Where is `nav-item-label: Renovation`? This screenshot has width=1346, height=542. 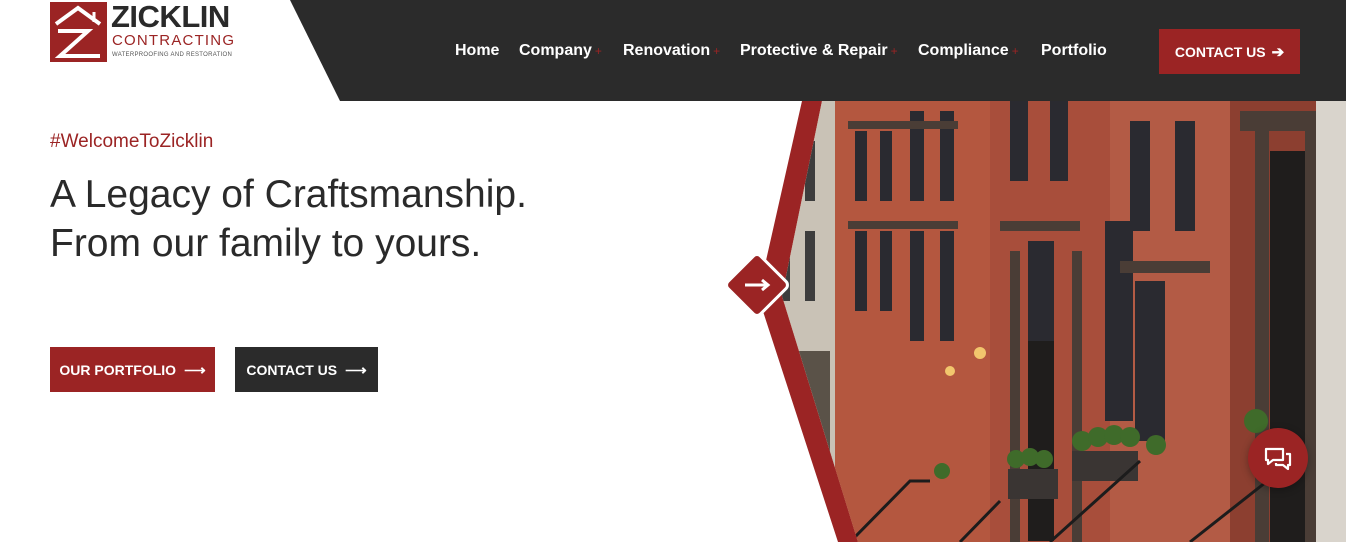
nav-item-label: Renovation is located at coordinates (667, 50).